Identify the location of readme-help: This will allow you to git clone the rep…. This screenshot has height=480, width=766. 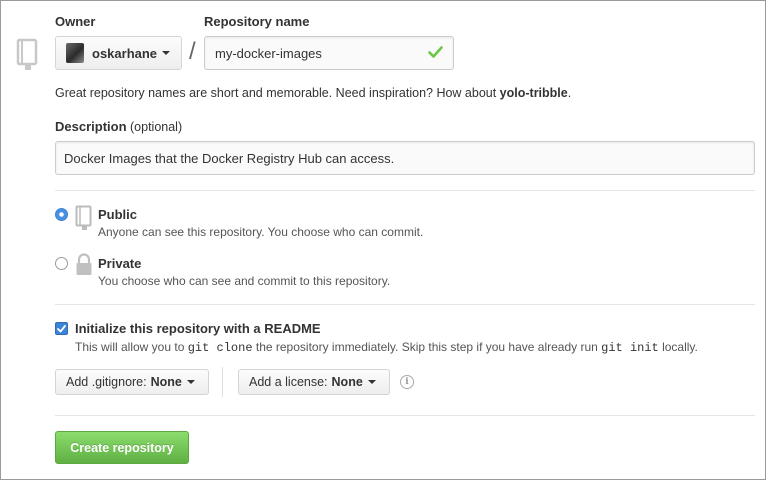
(386, 347).